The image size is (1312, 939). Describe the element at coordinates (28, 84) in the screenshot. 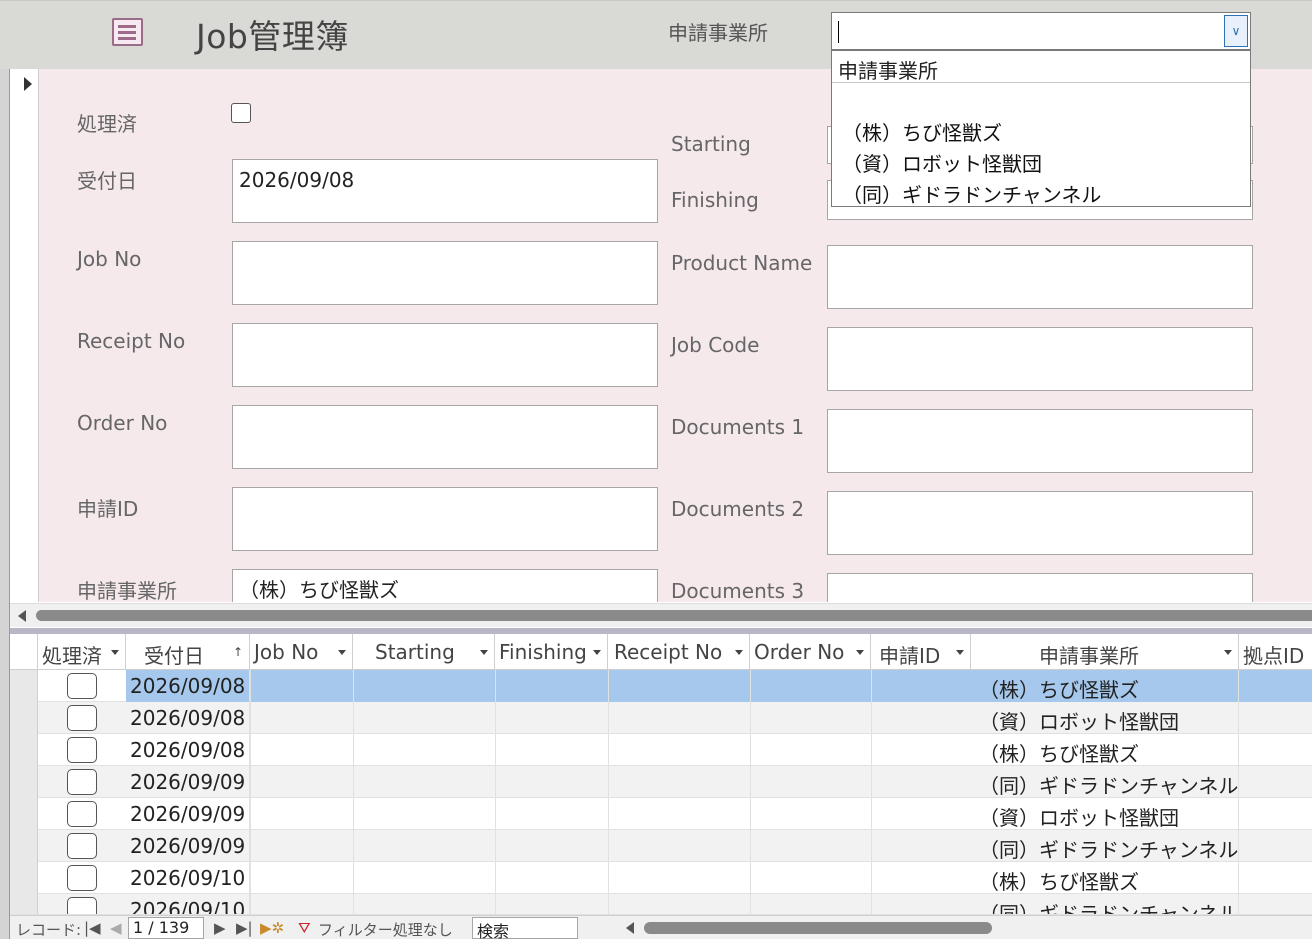

I see `record-arrow-icon` at that location.